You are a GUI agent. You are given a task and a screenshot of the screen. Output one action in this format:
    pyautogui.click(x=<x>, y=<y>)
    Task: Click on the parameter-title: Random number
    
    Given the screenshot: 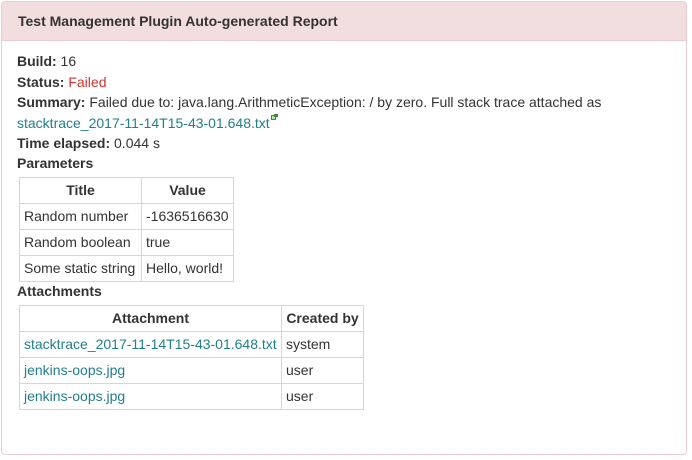 What is the action you would take?
    pyautogui.click(x=80, y=216)
    